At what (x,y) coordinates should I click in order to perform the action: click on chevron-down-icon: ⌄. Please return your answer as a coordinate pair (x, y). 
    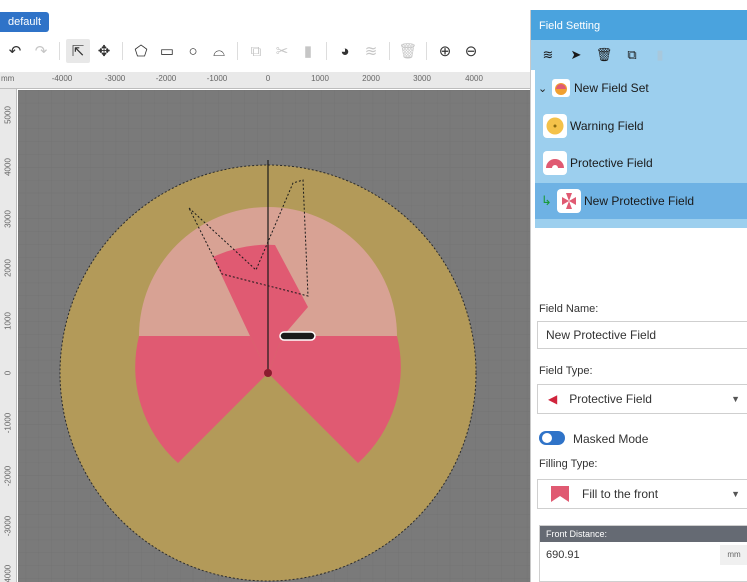
    Looking at the image, I should click on (545, 88).